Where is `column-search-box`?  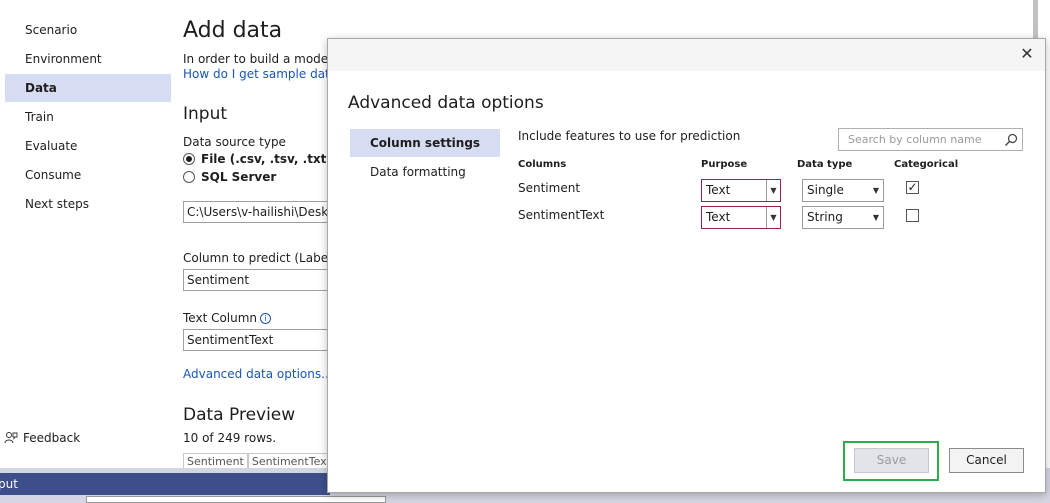 column-search-box is located at coordinates (930, 139).